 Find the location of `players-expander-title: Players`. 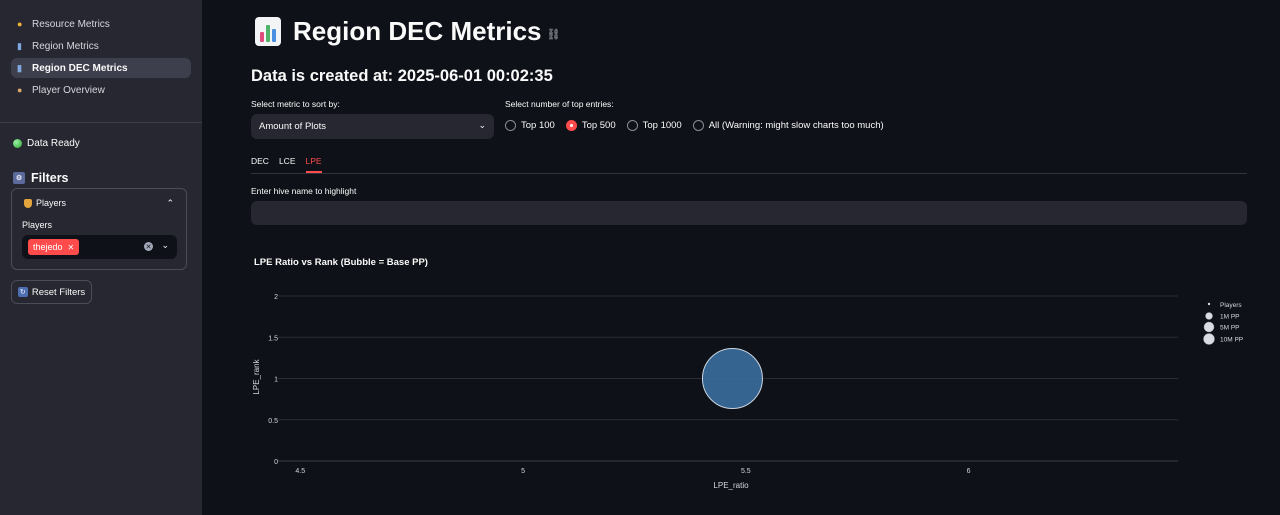

players-expander-title: Players is located at coordinates (51, 203).